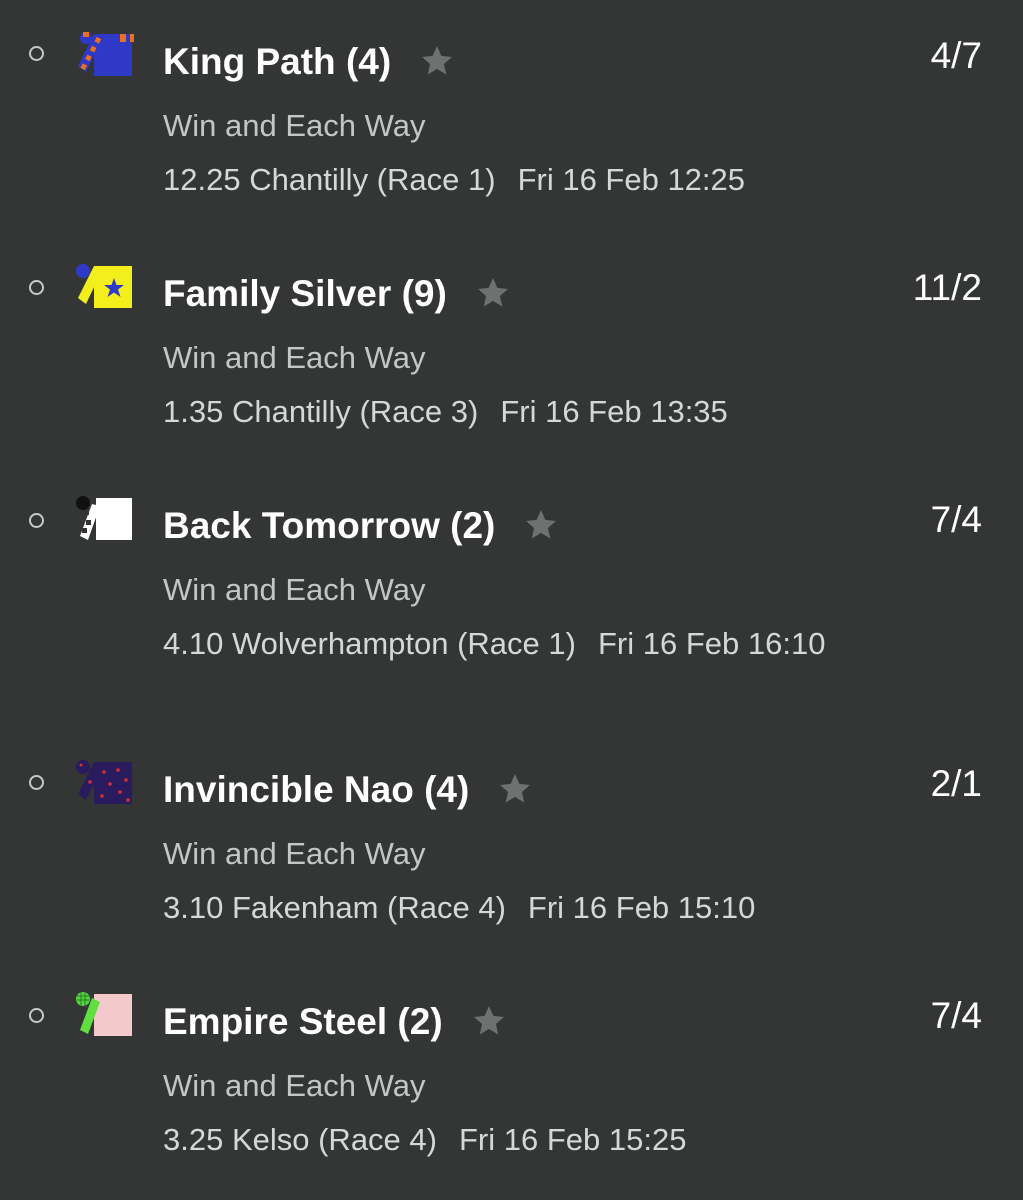  Describe the element at coordinates (329, 179) in the screenshot. I see `event-name: 12.25 Chantilly (Race 1)` at that location.